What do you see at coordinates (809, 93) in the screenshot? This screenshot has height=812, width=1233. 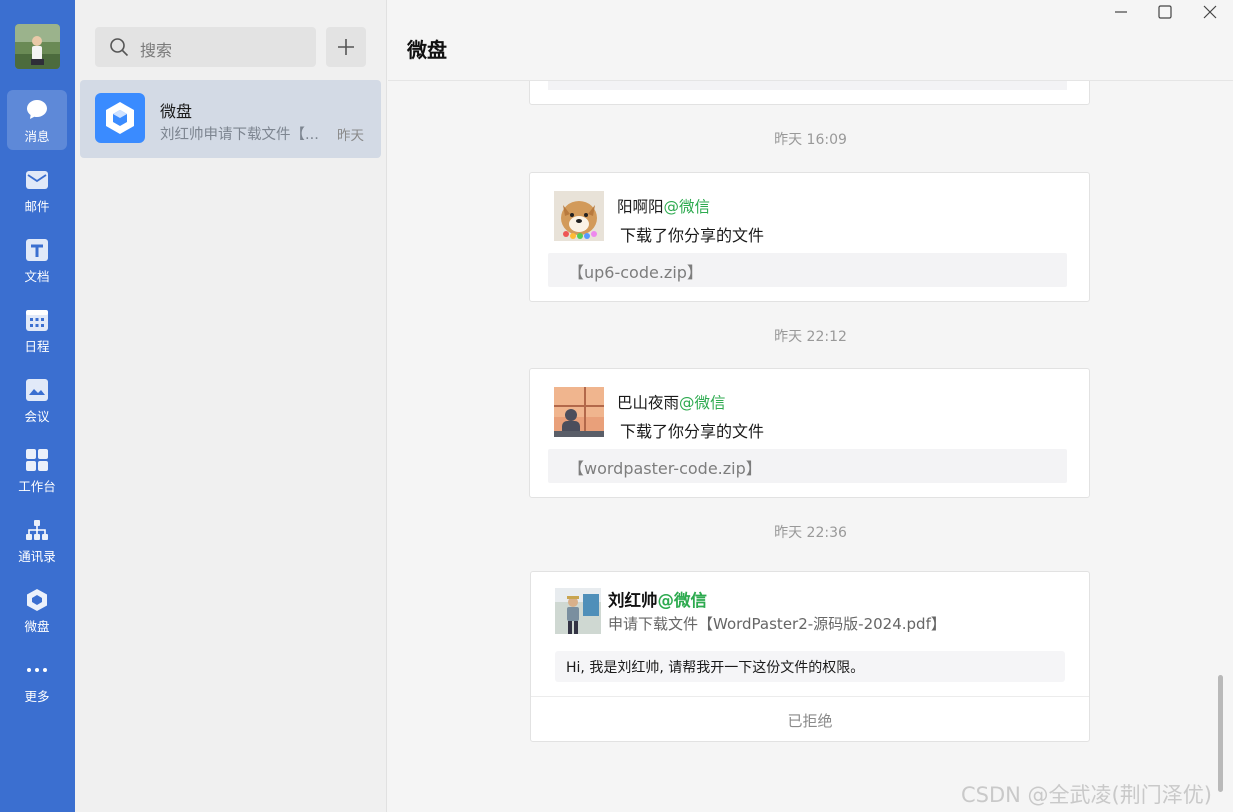 I see `message-card-partial` at bounding box center [809, 93].